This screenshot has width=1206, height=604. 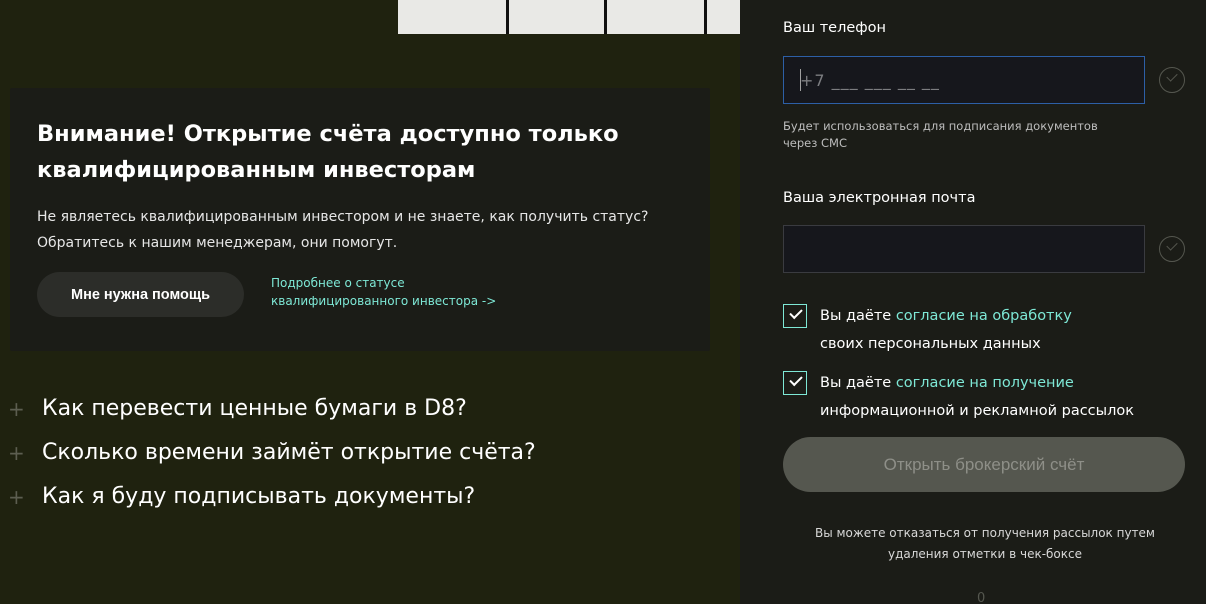 I want to click on faq-question: Сколько времени займёт открытие счёта?, so click(x=289, y=452).